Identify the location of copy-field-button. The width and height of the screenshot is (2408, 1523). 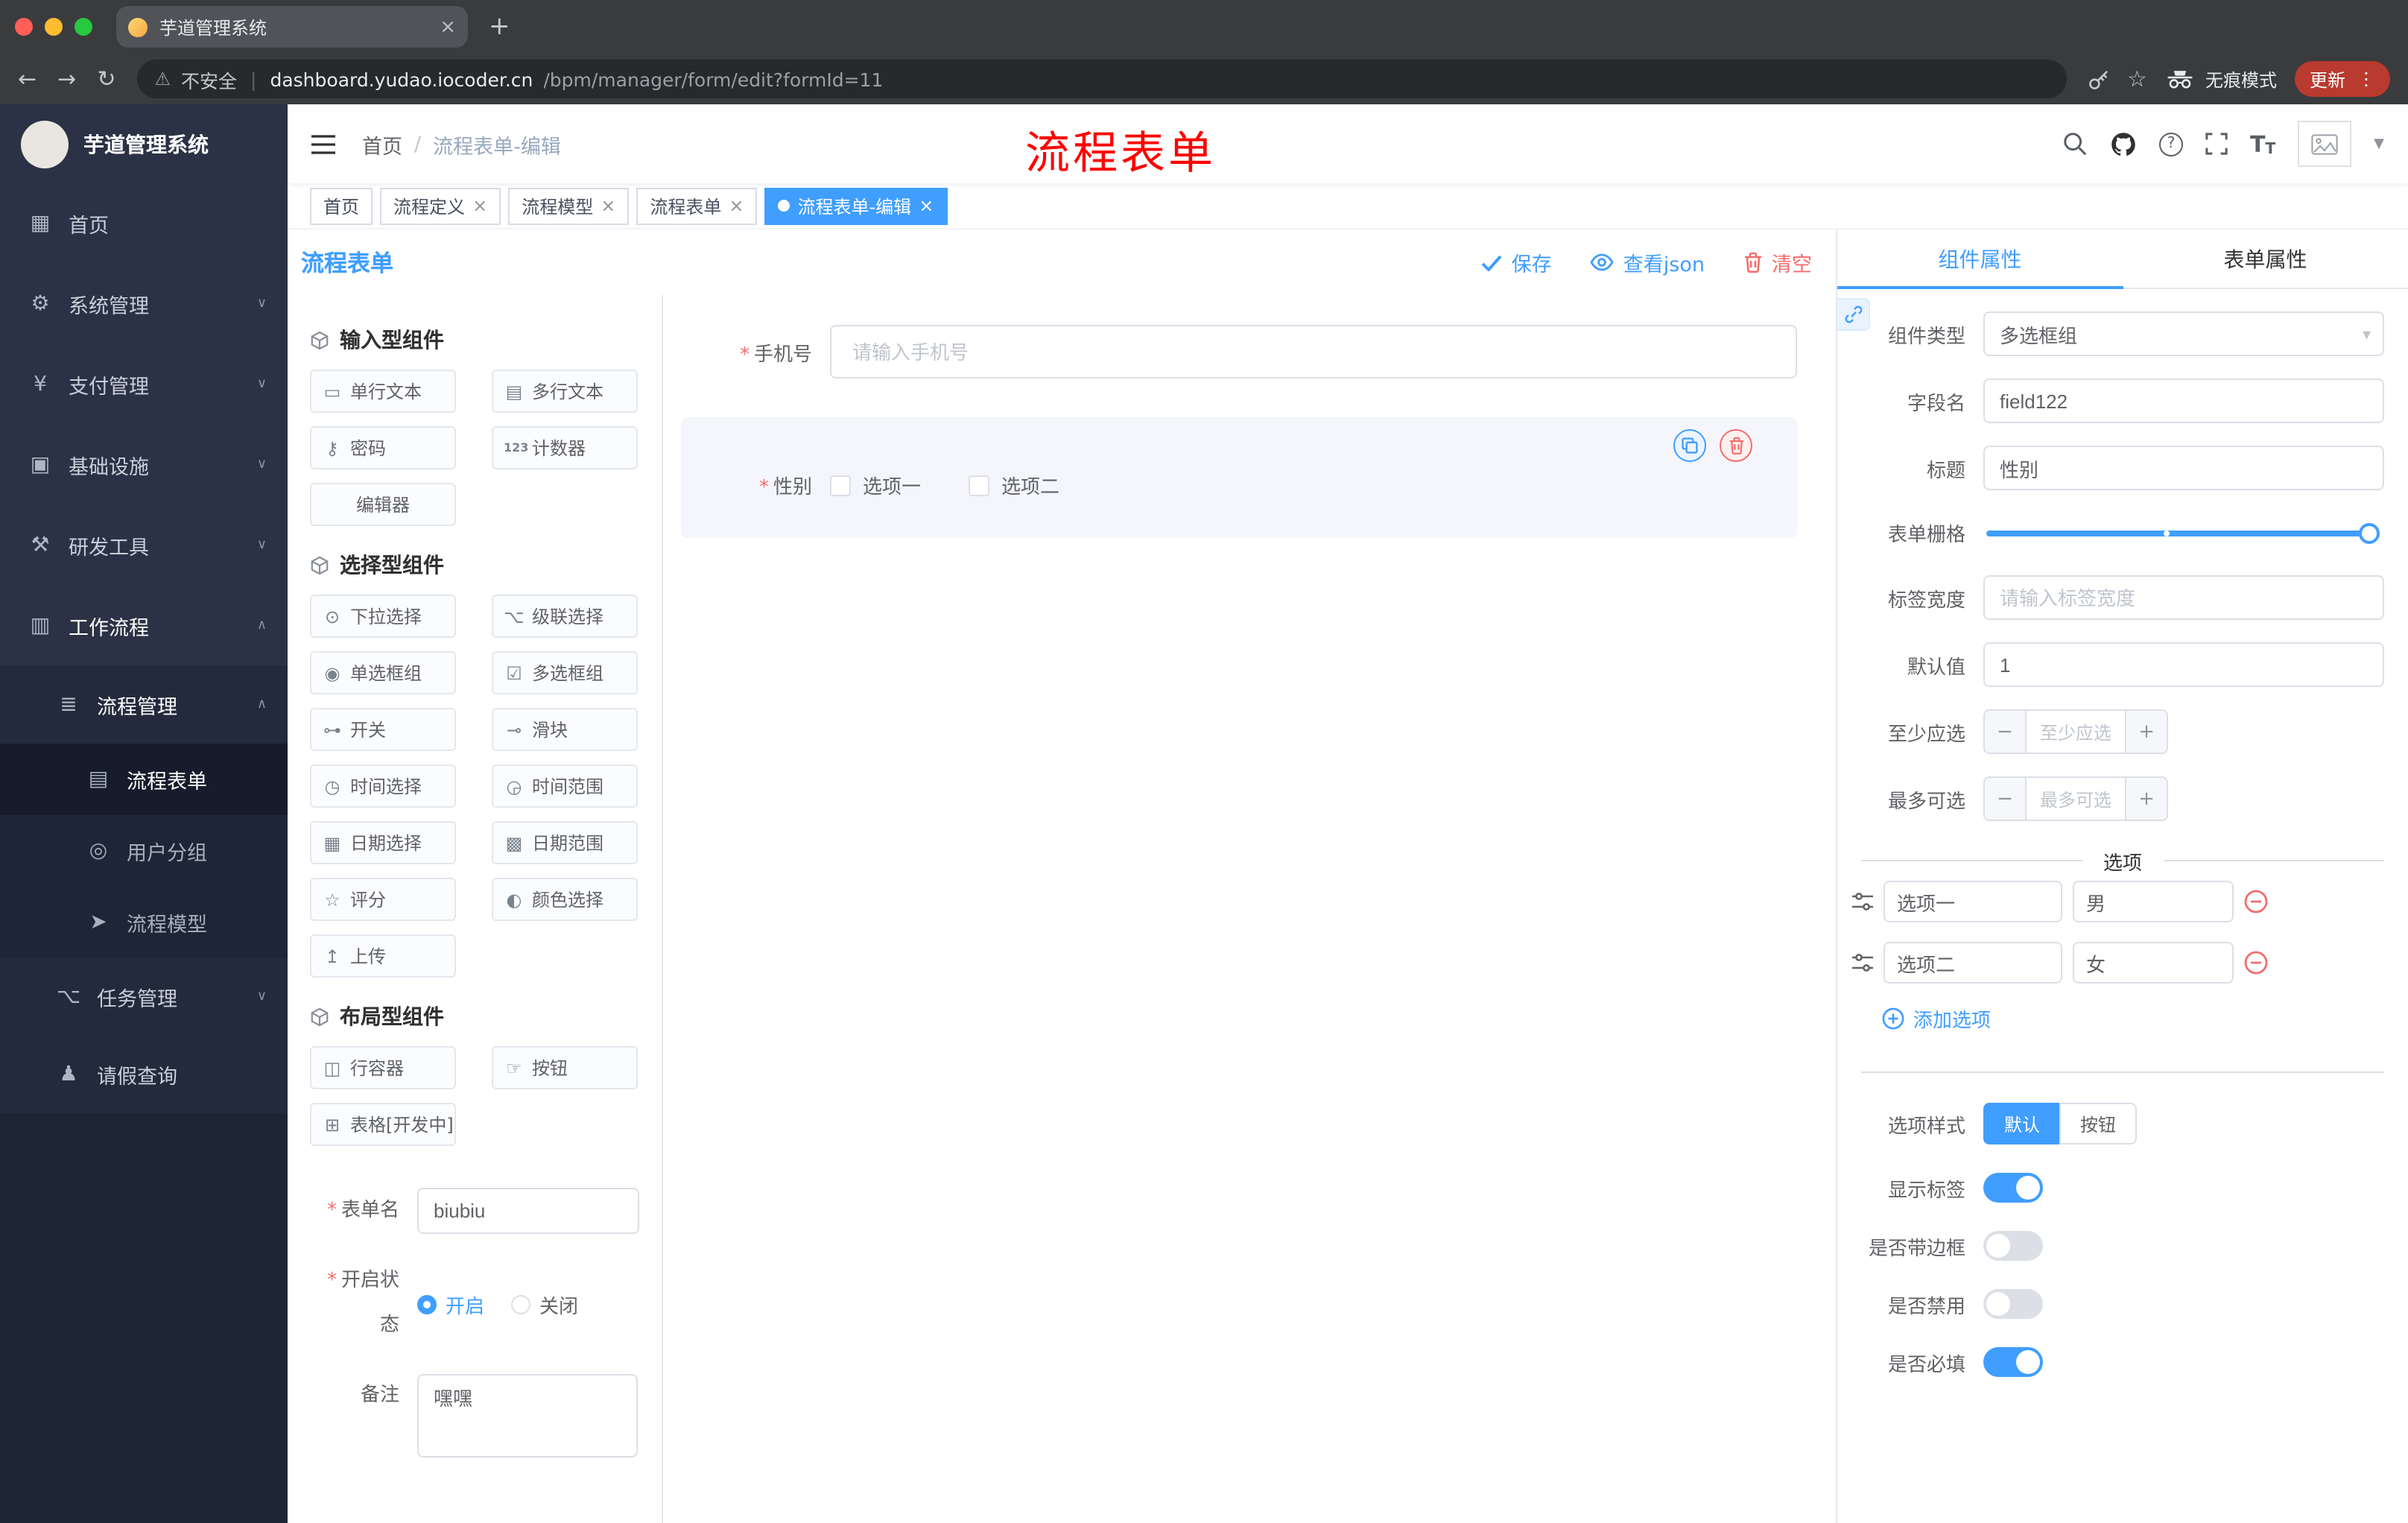
(1689, 445).